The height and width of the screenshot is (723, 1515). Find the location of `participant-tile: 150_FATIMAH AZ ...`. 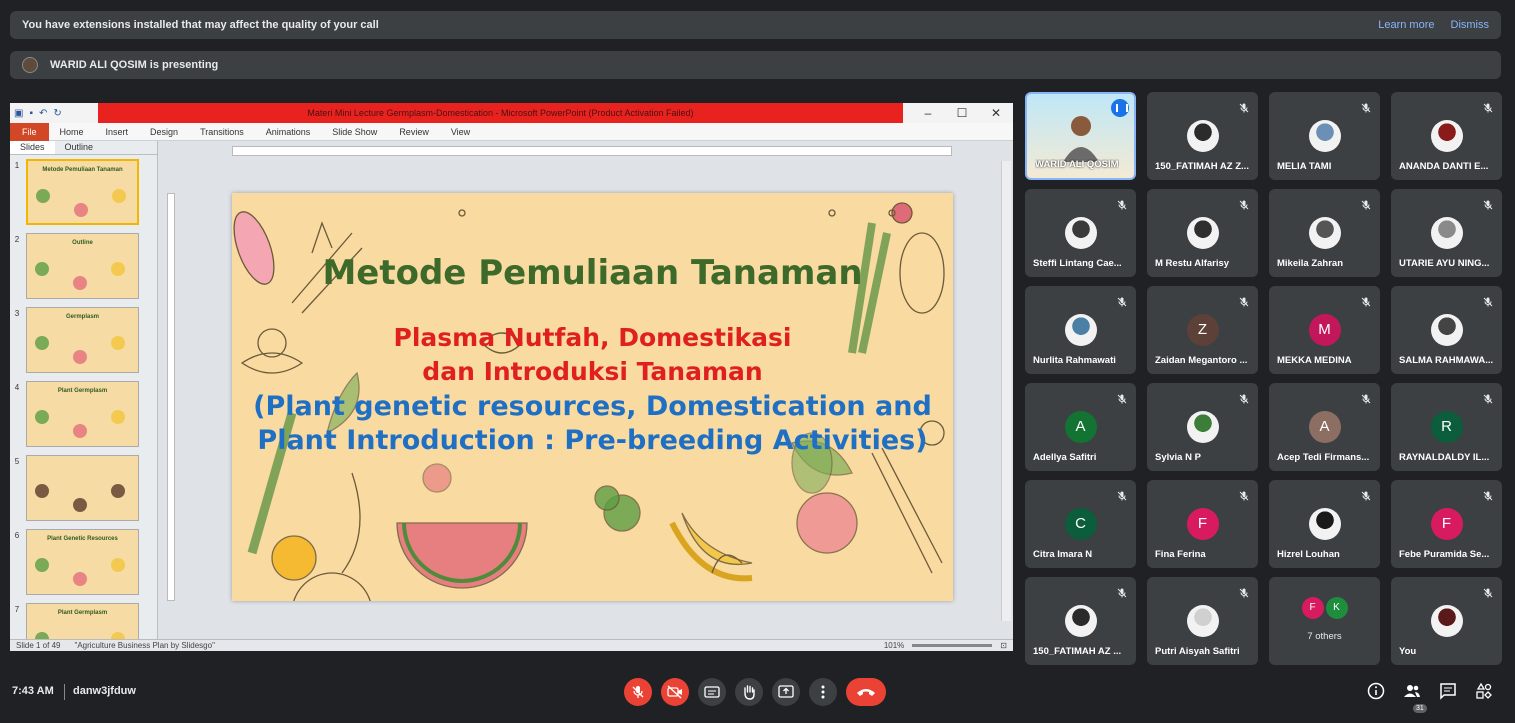

participant-tile: 150_FATIMAH AZ ... is located at coordinates (1080, 621).